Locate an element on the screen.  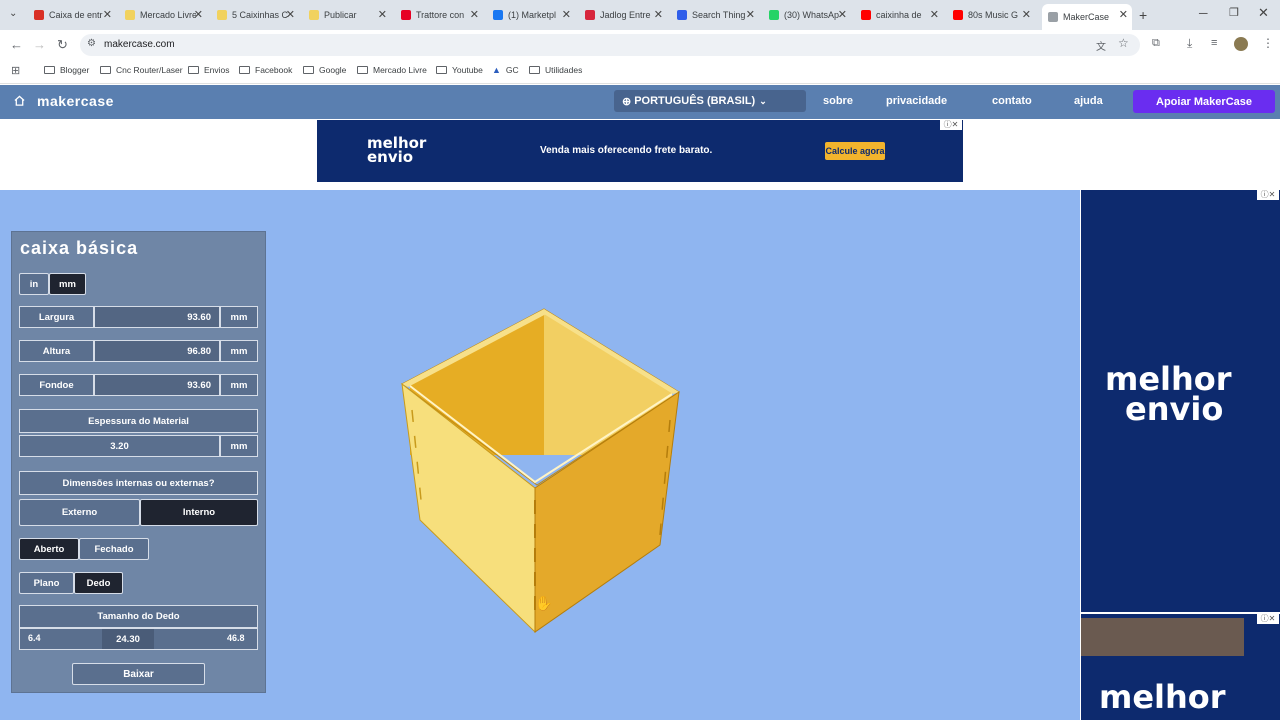
tab-search-icon: ⌄ is located at coordinates (13, 13).